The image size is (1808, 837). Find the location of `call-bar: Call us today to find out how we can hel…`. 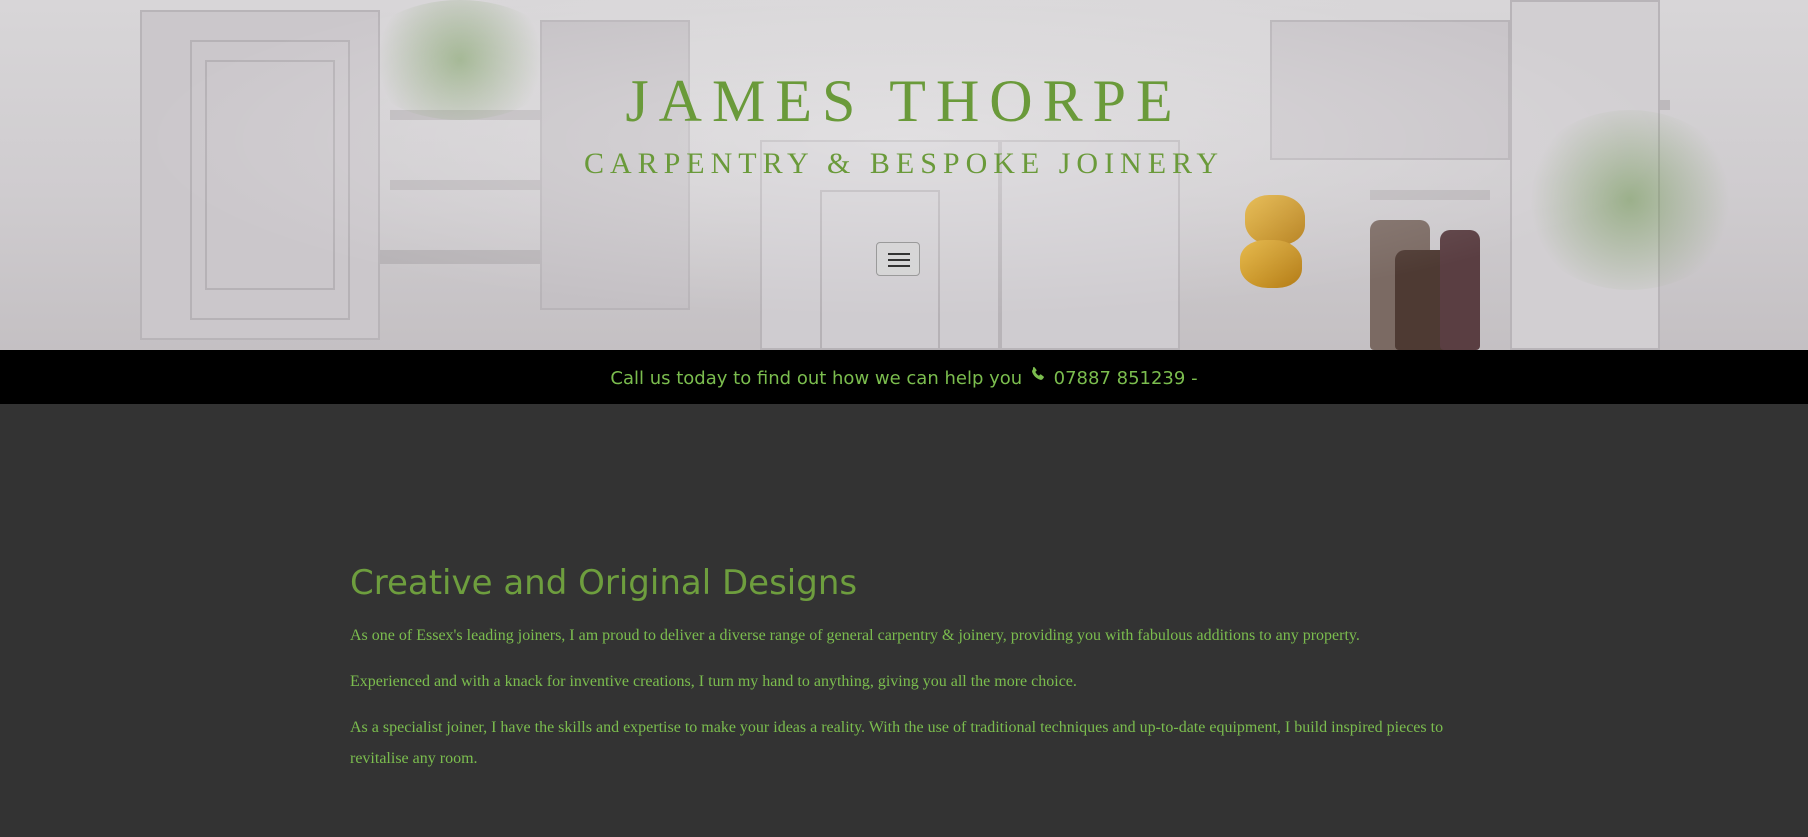

call-bar: Call us today to find out how we can hel… is located at coordinates (904, 377).